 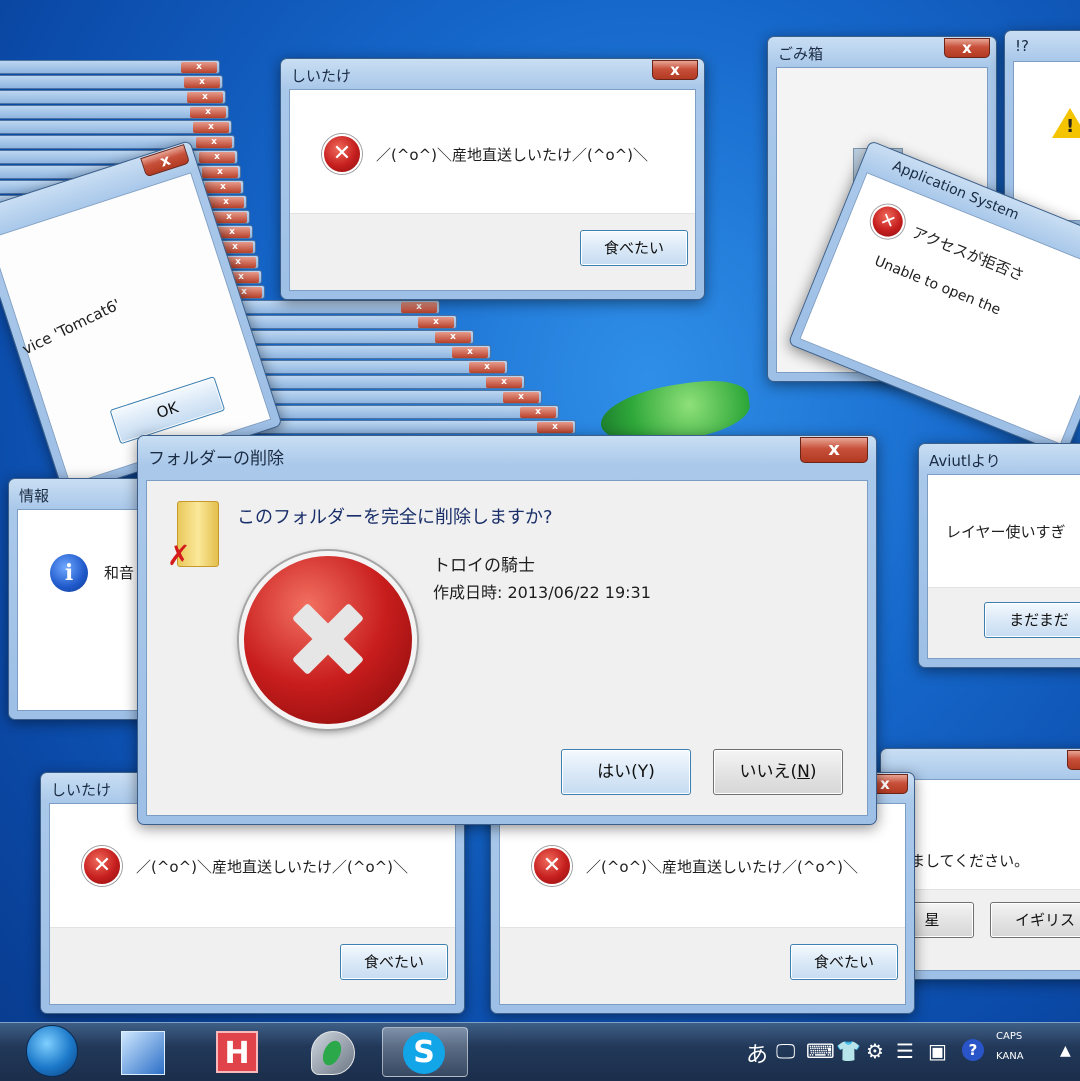 I want to click on delete-question: このフォルダーを完全に削除しますか?, so click(x=395, y=517).